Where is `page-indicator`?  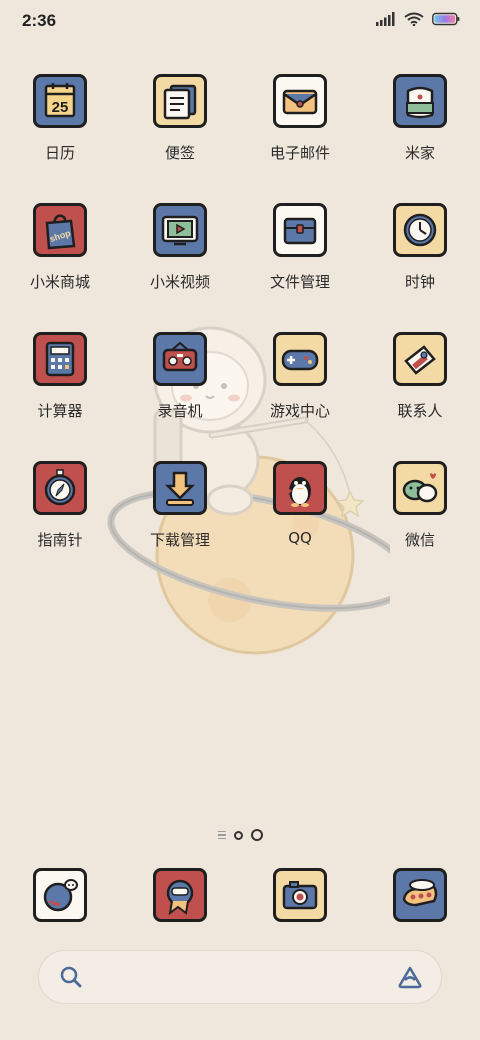
page-indicator is located at coordinates (240, 835).